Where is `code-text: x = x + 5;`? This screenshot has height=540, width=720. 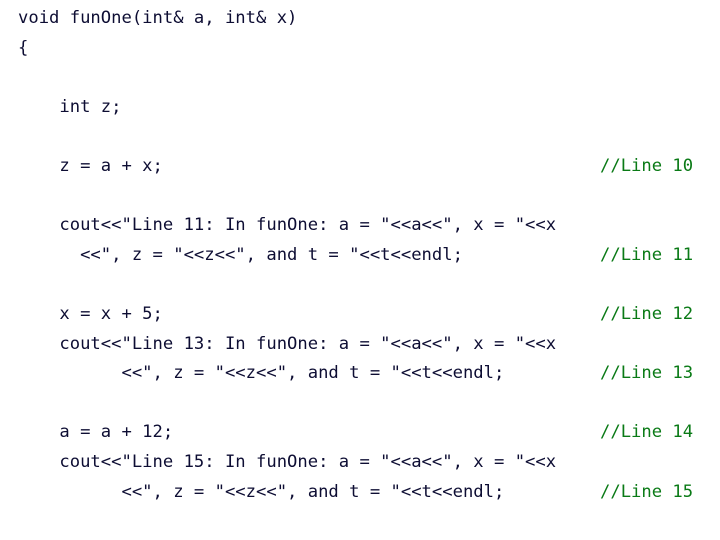
code-text: x = x + 5; is located at coordinates (90, 313).